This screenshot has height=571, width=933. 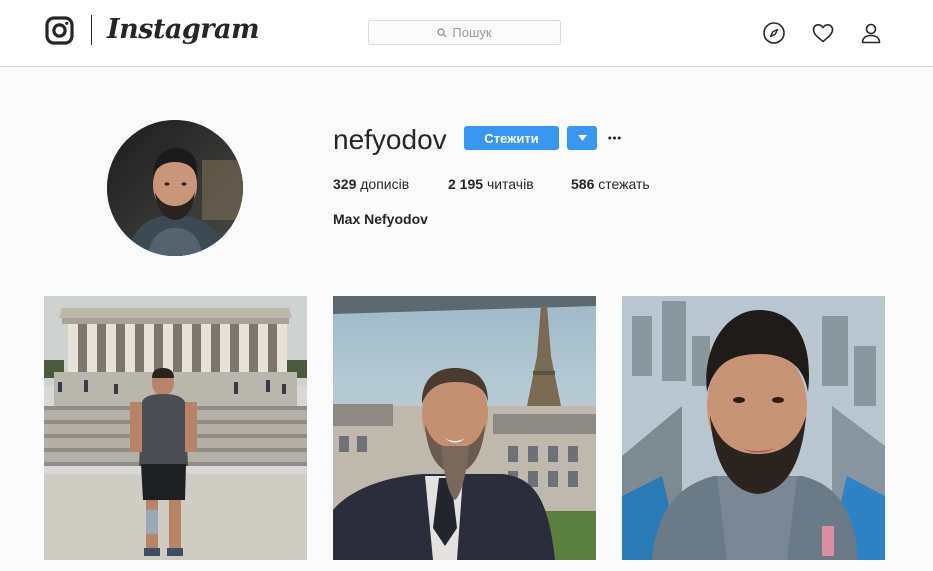 I want to click on followers-label: читачів, so click(x=510, y=184).